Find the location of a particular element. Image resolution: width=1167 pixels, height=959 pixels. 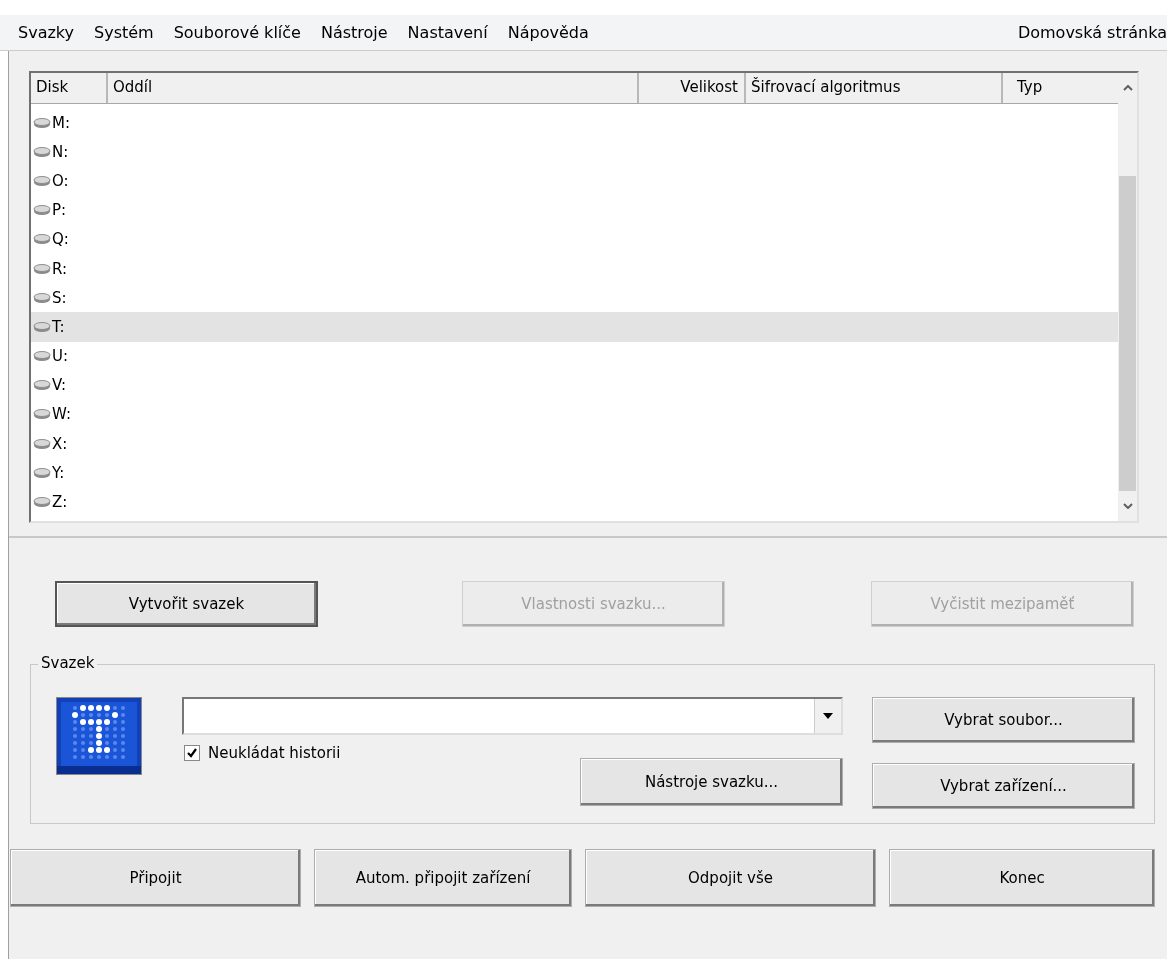

drive-row: O: is located at coordinates (574, 181).